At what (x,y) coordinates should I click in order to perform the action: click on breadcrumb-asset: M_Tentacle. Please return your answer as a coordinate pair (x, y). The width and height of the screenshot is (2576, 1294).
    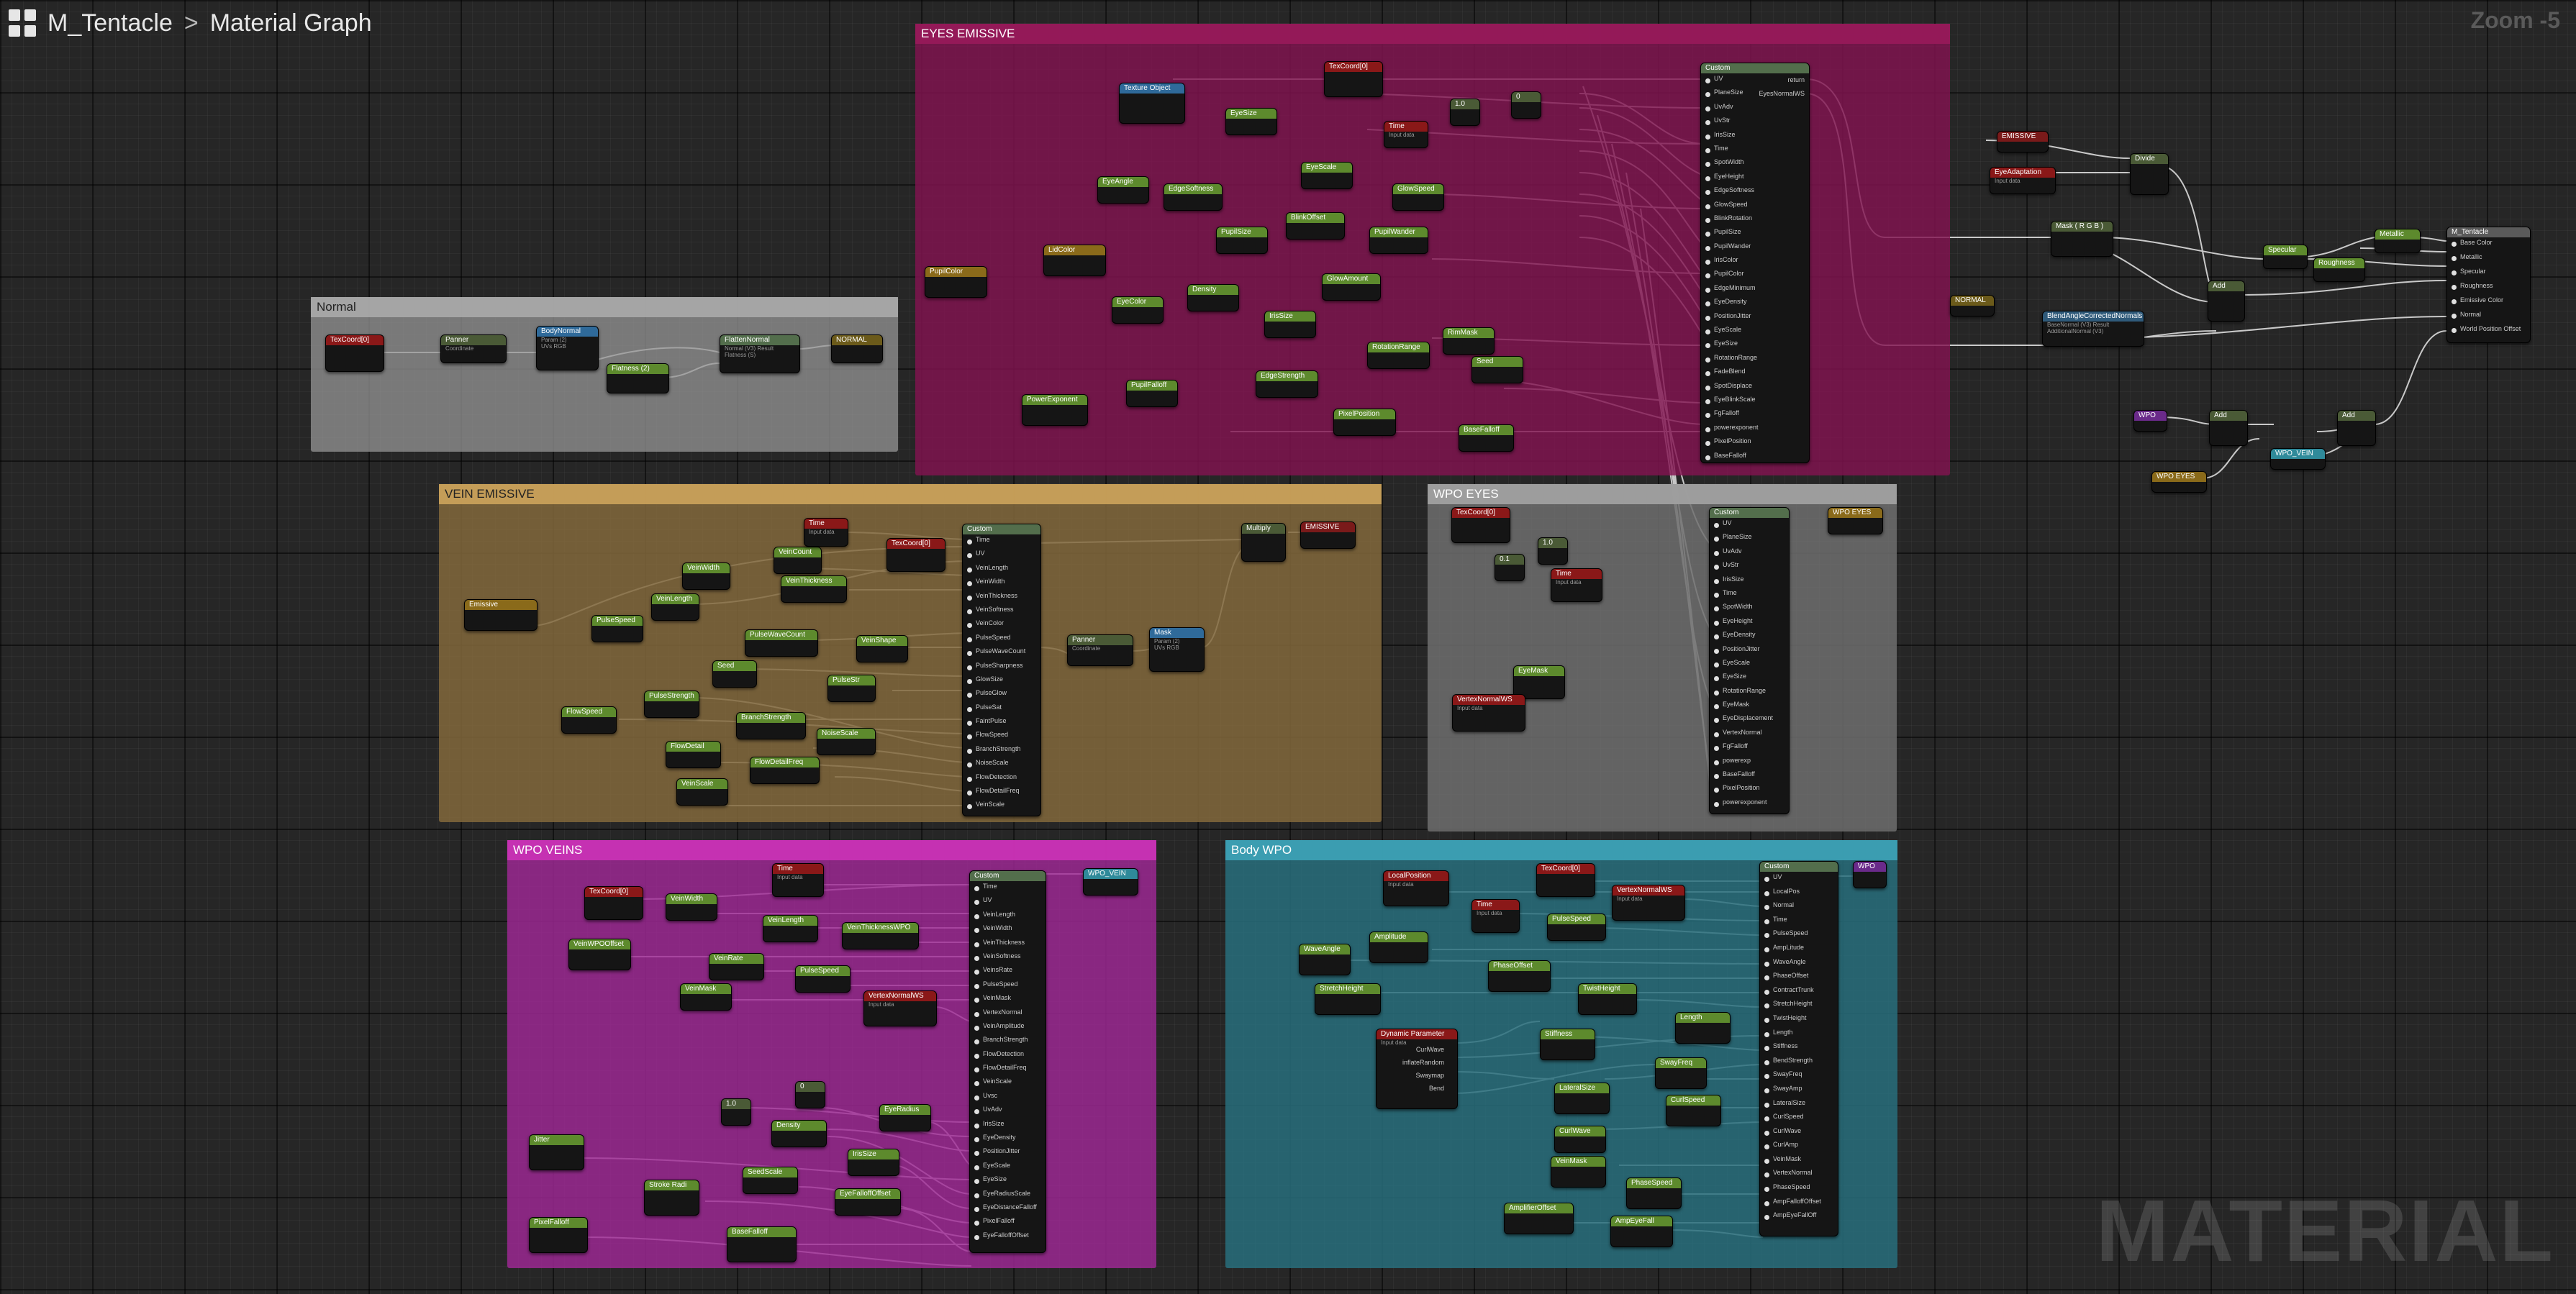
    Looking at the image, I should click on (110, 23).